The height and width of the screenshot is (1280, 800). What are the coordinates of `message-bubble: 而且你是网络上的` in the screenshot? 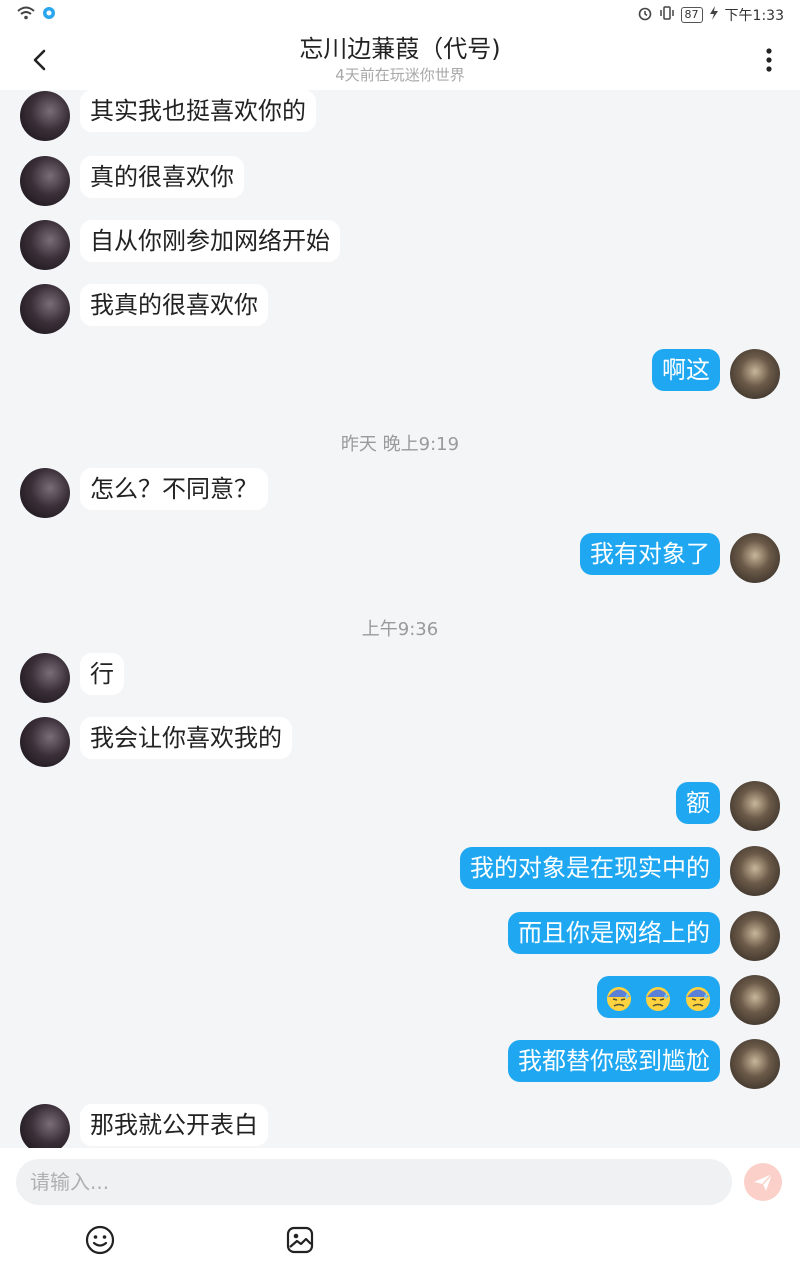 It's located at (614, 933).